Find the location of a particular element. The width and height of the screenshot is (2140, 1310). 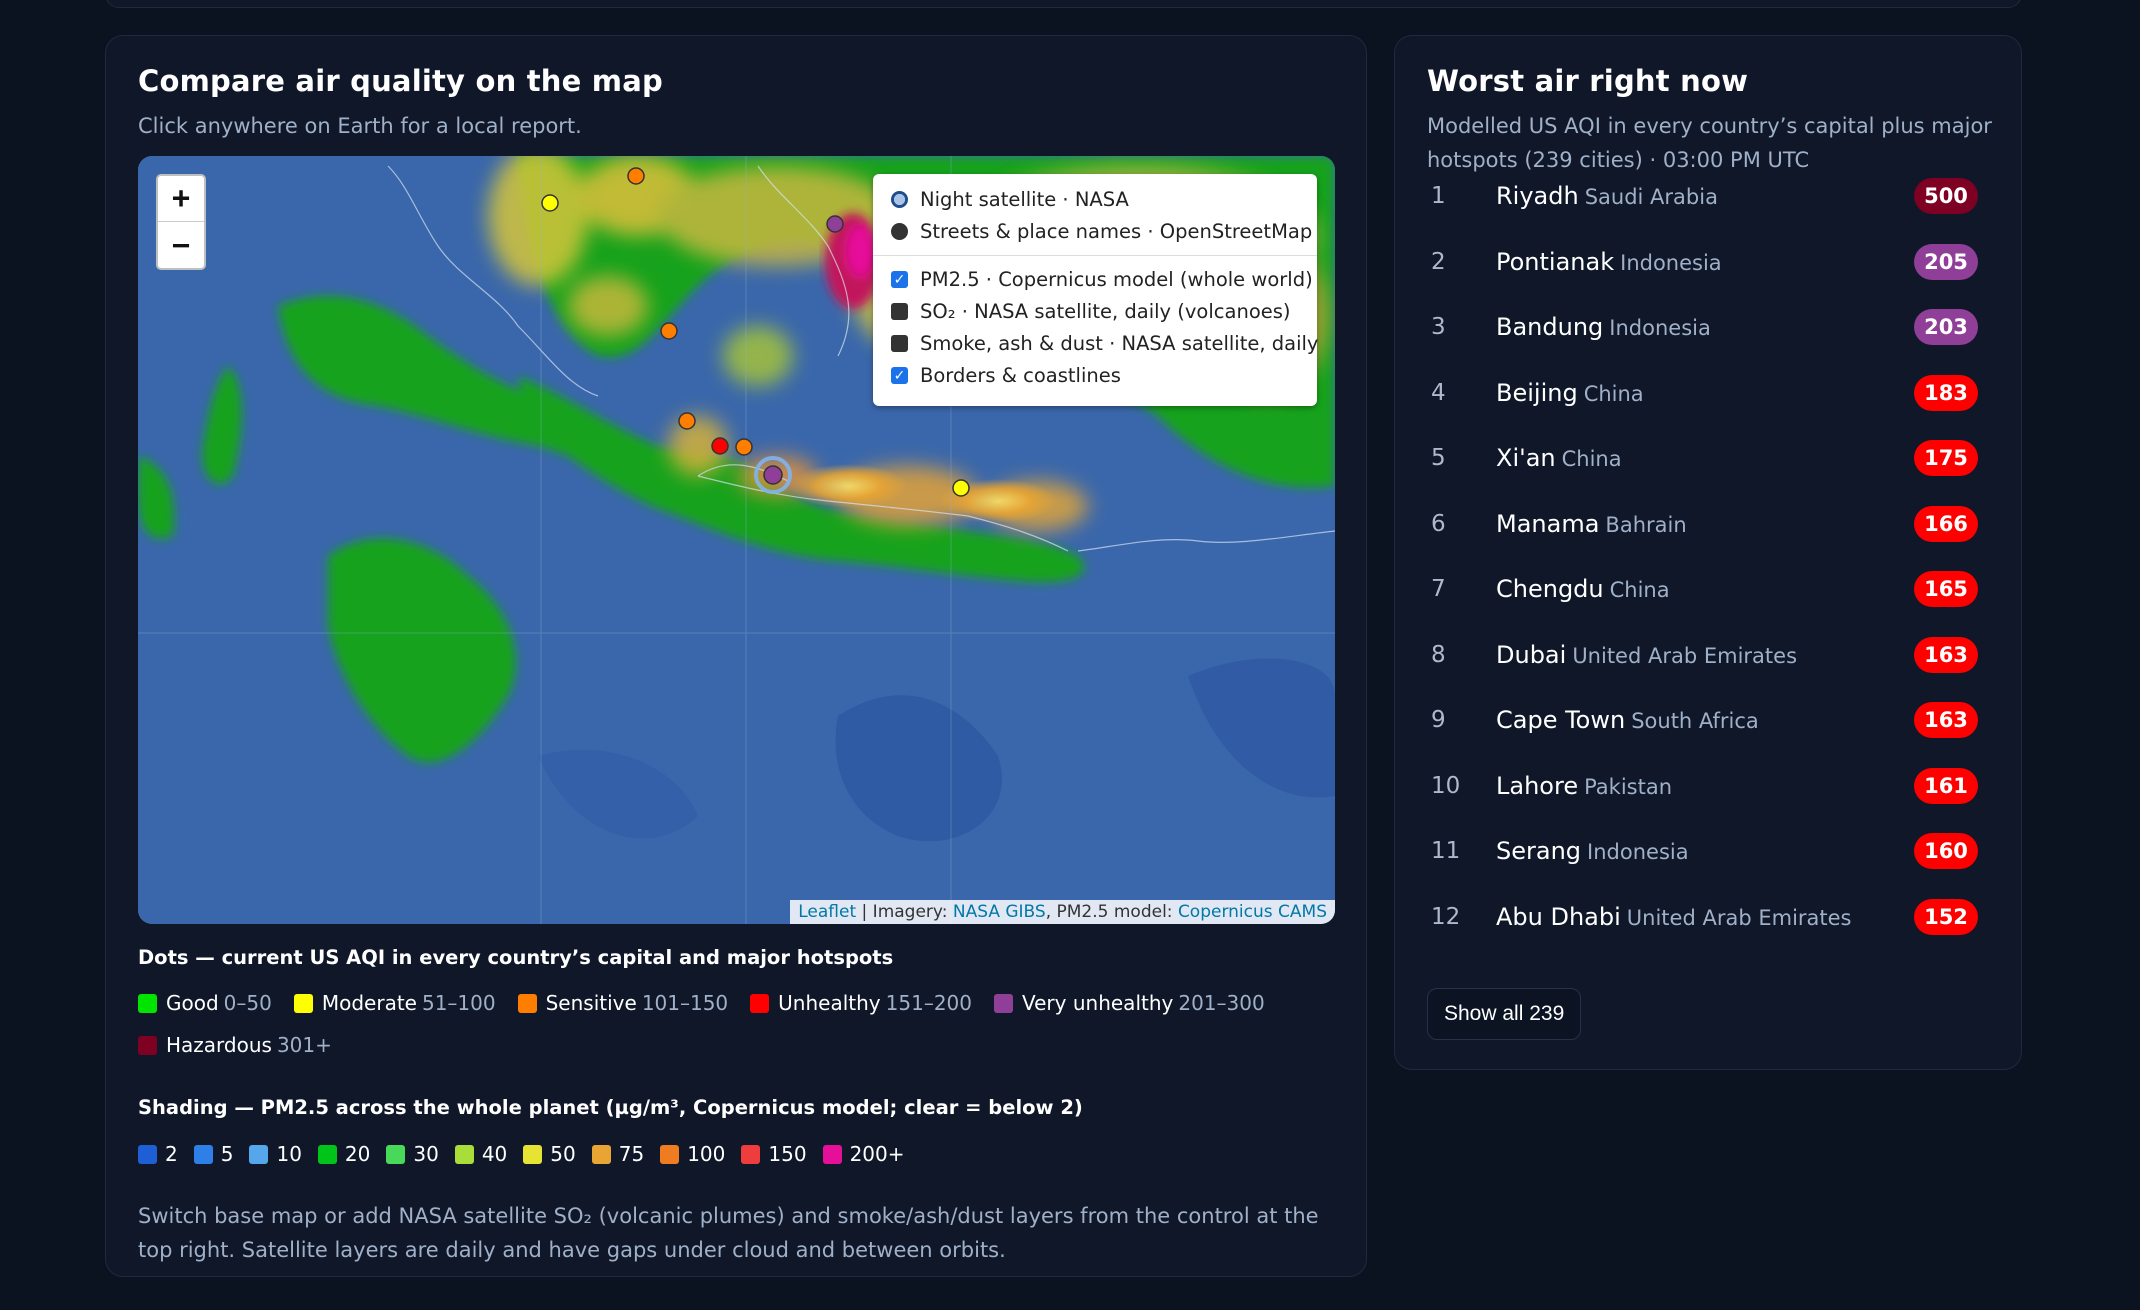

ranking-row: 9 Cape Town South Africa 163 is located at coordinates (1709, 720).